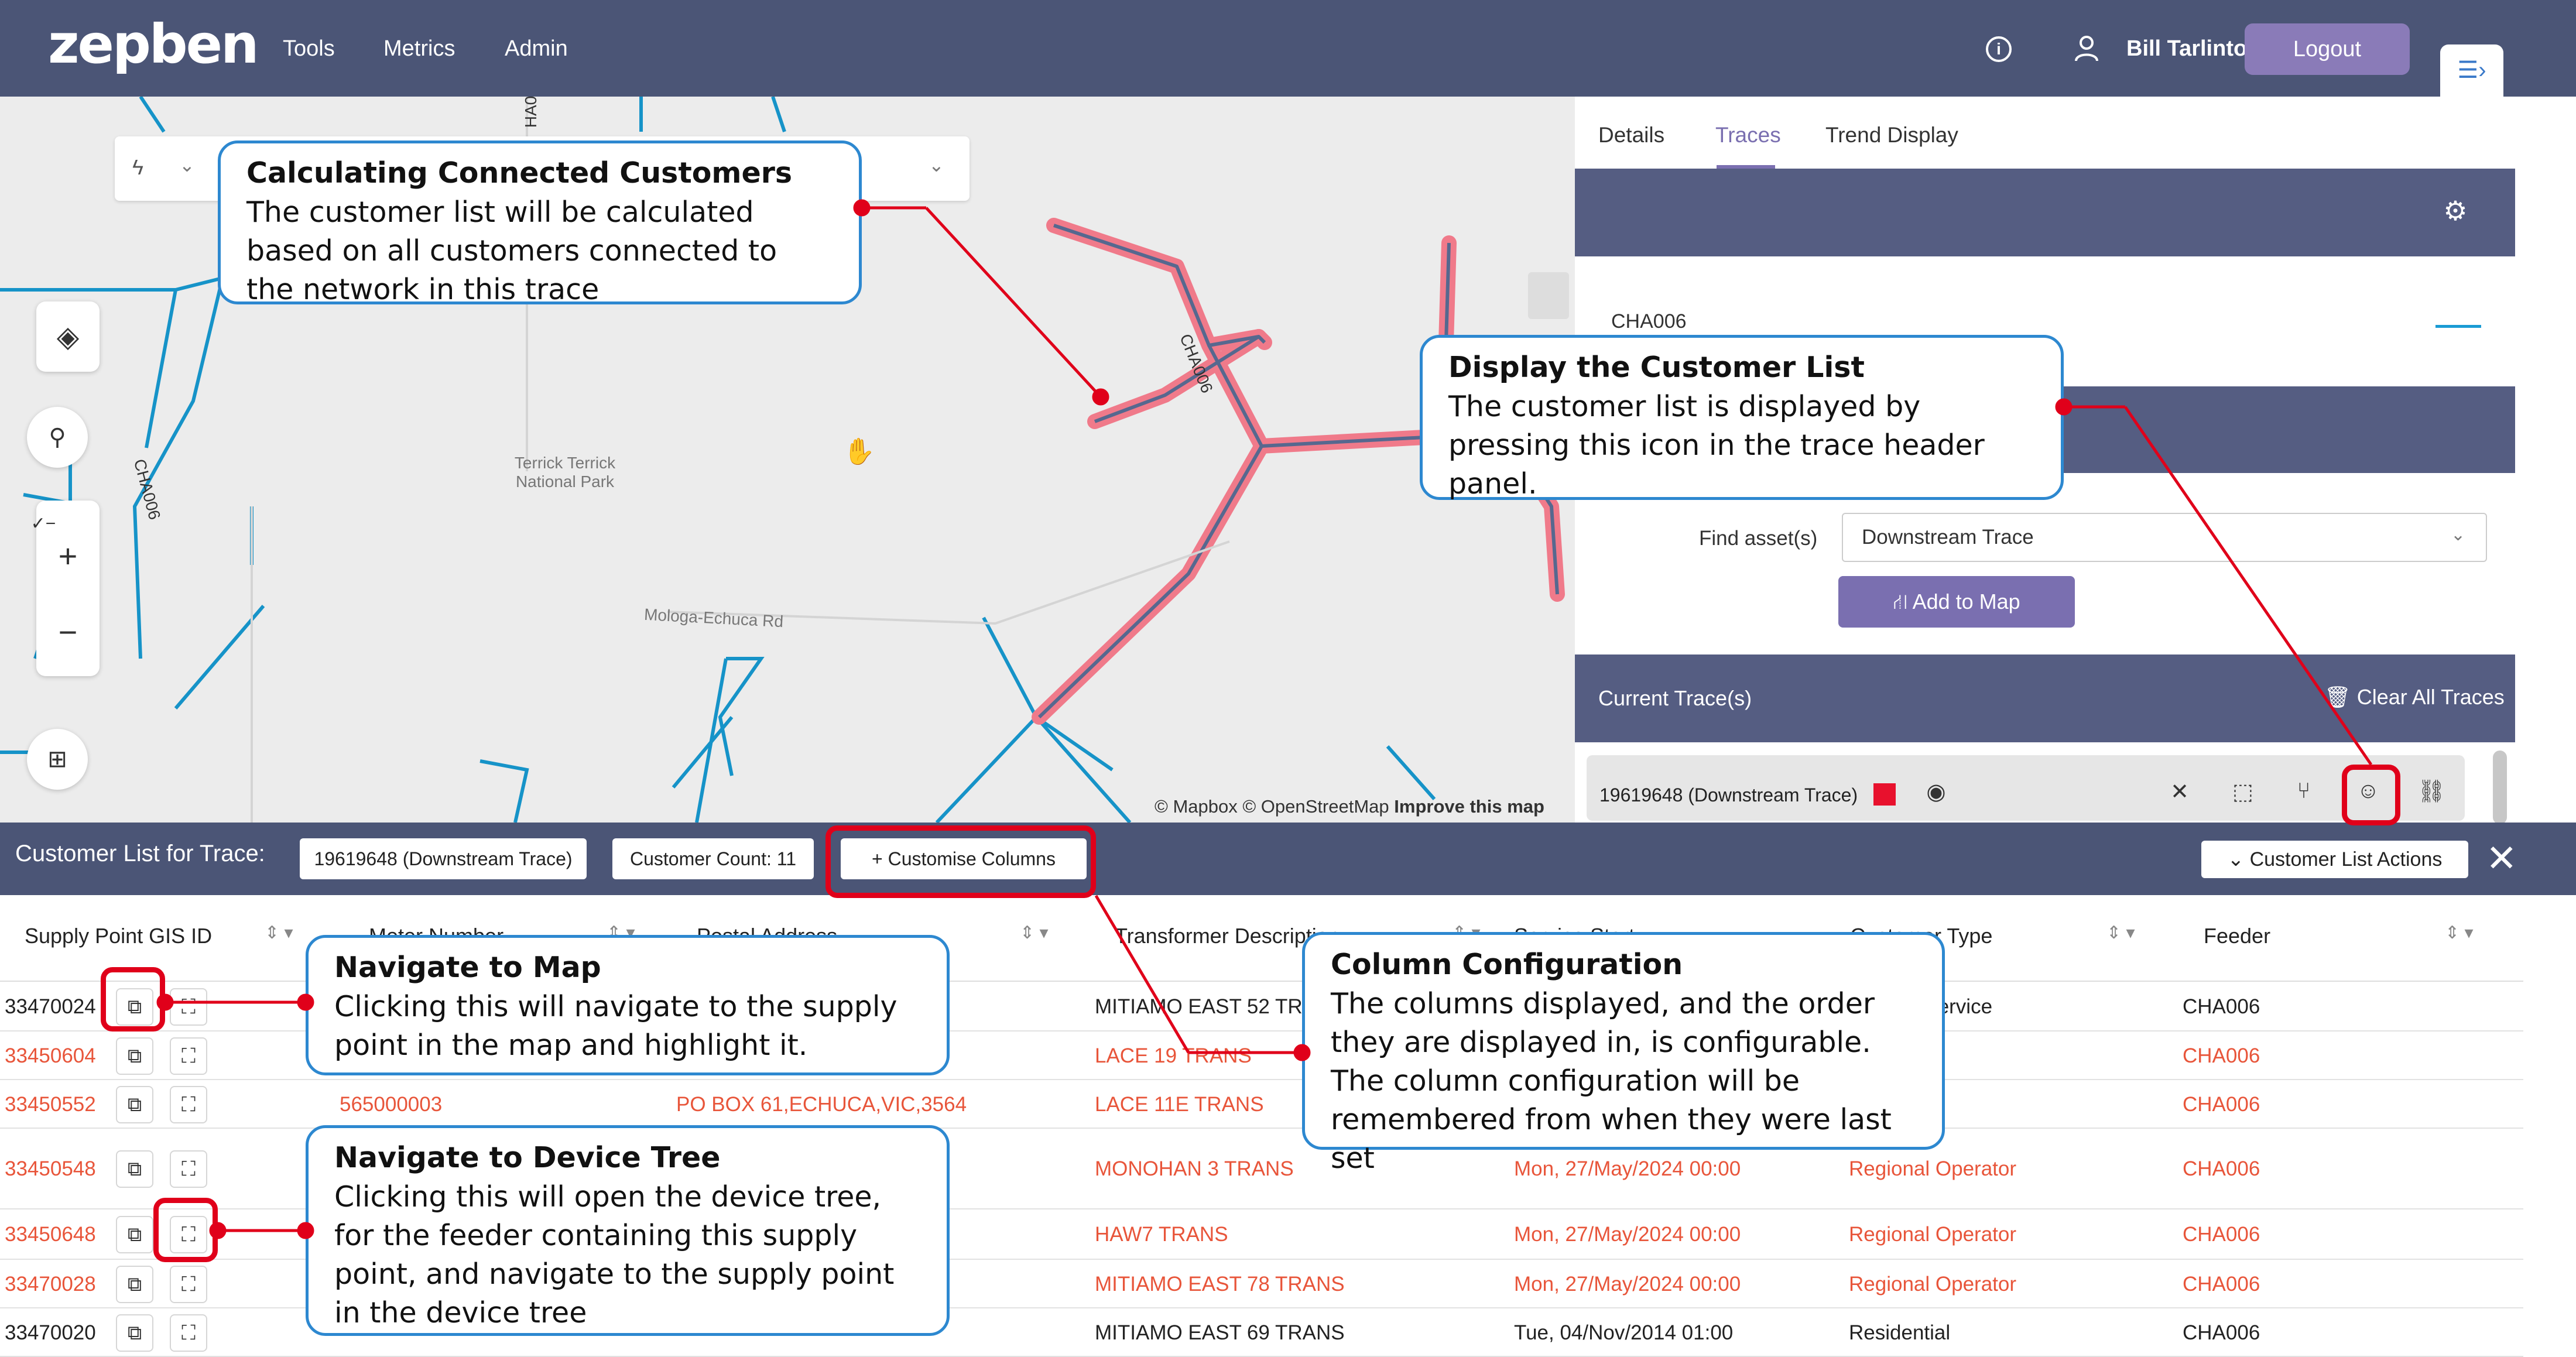  What do you see at coordinates (713, 858) in the screenshot?
I see `customer-count-chip: Customer Count: 11` at bounding box center [713, 858].